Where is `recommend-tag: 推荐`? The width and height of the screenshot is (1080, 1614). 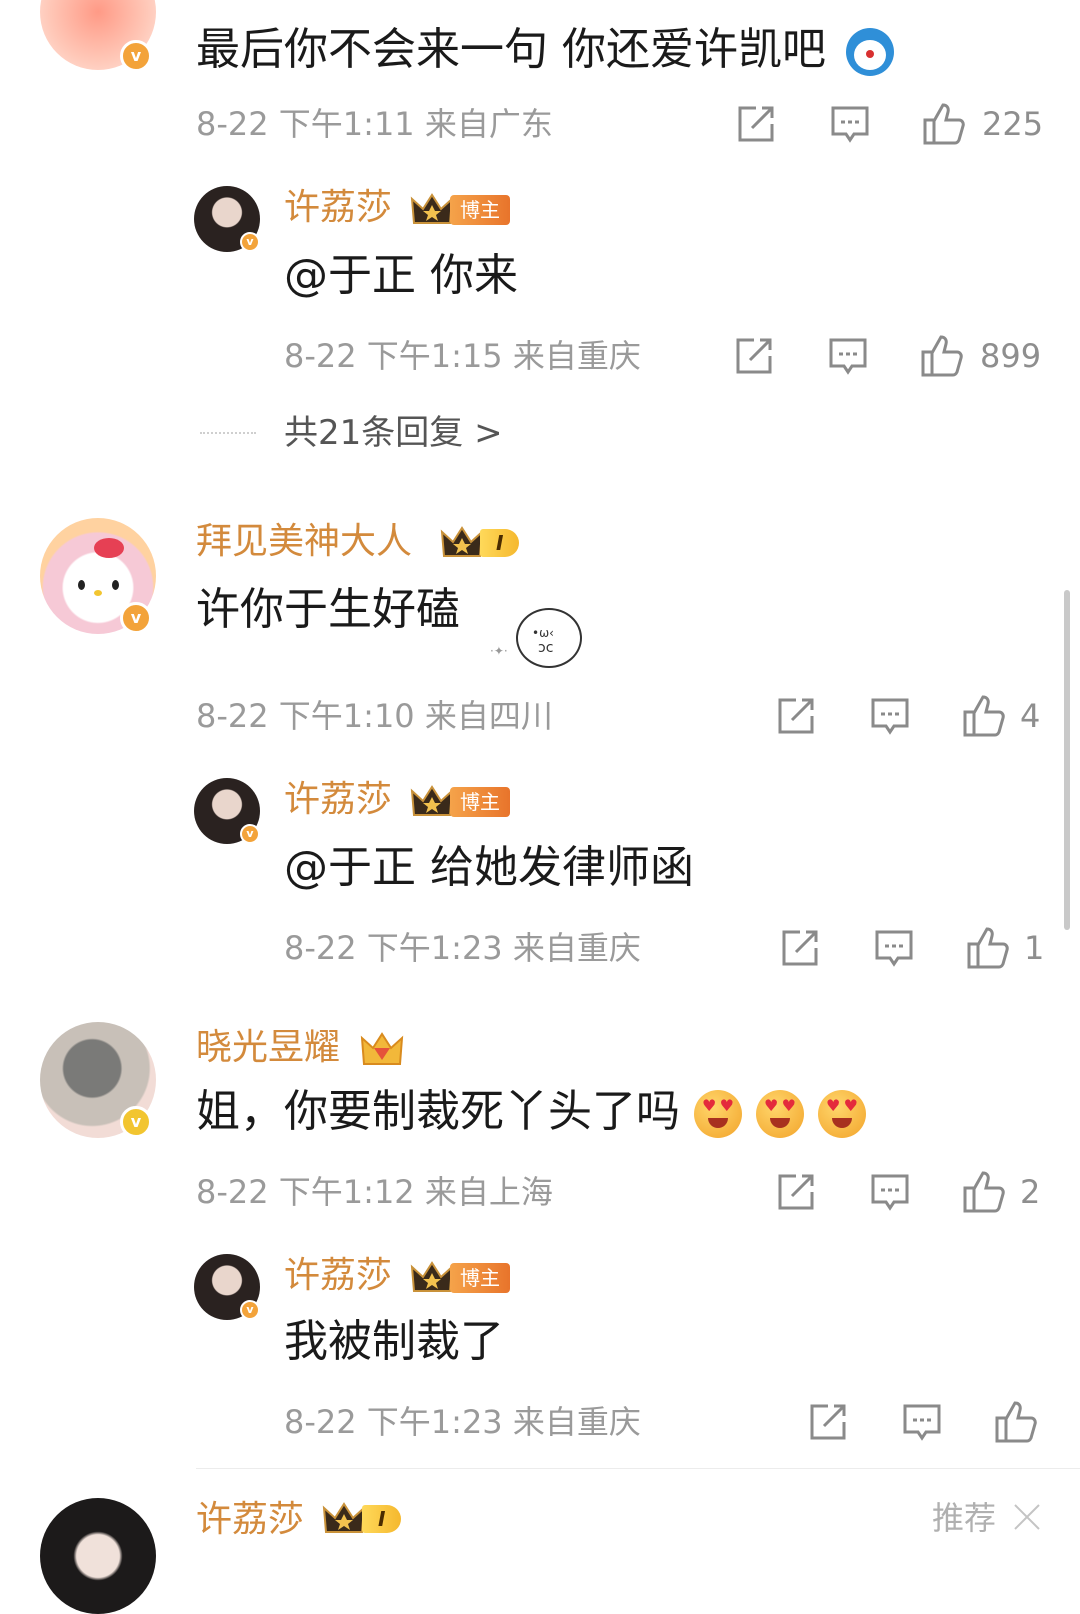 recommend-tag: 推荐 is located at coordinates (964, 1518).